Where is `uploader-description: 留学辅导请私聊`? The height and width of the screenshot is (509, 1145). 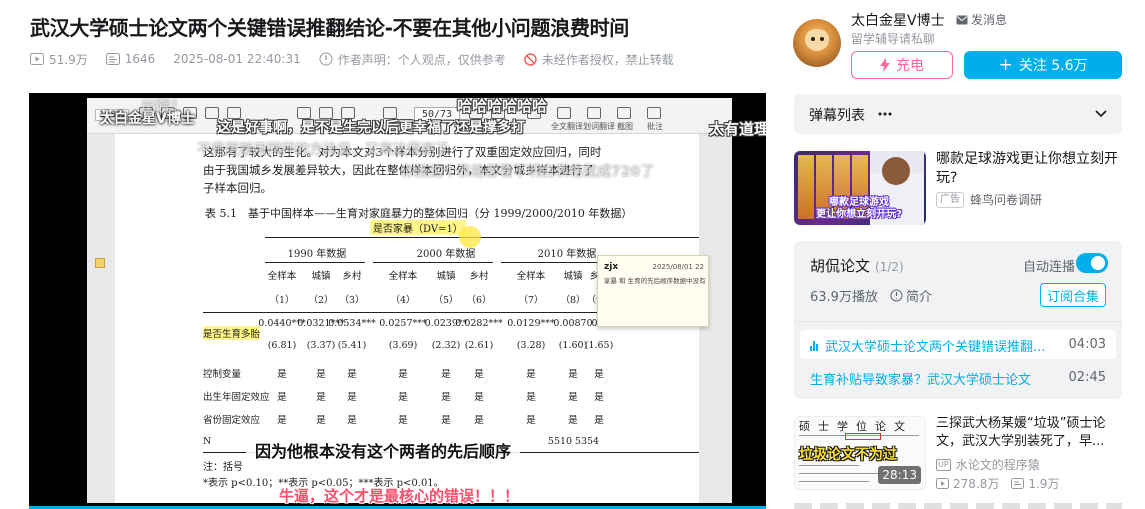 uploader-description: 留学辅导请私聊 is located at coordinates (893, 39).